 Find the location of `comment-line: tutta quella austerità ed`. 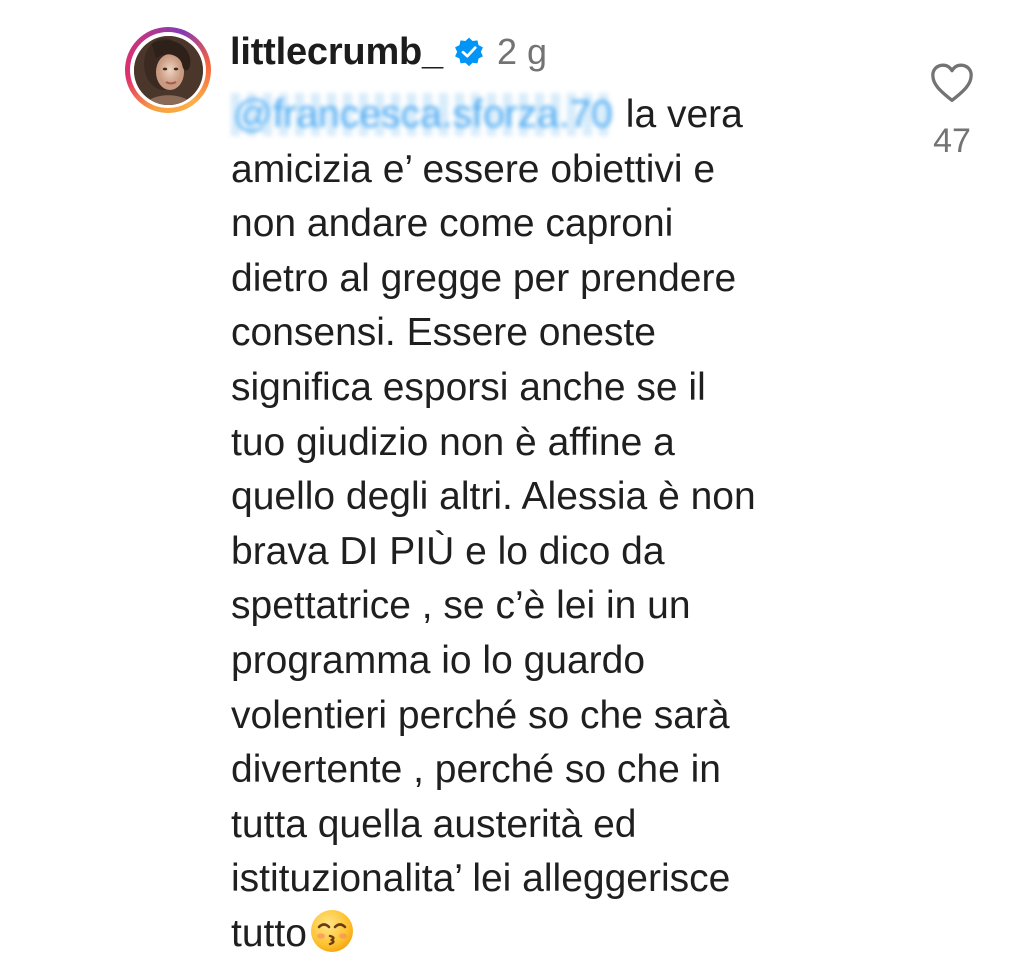

comment-line: tutta quella austerità ed is located at coordinates (434, 824).